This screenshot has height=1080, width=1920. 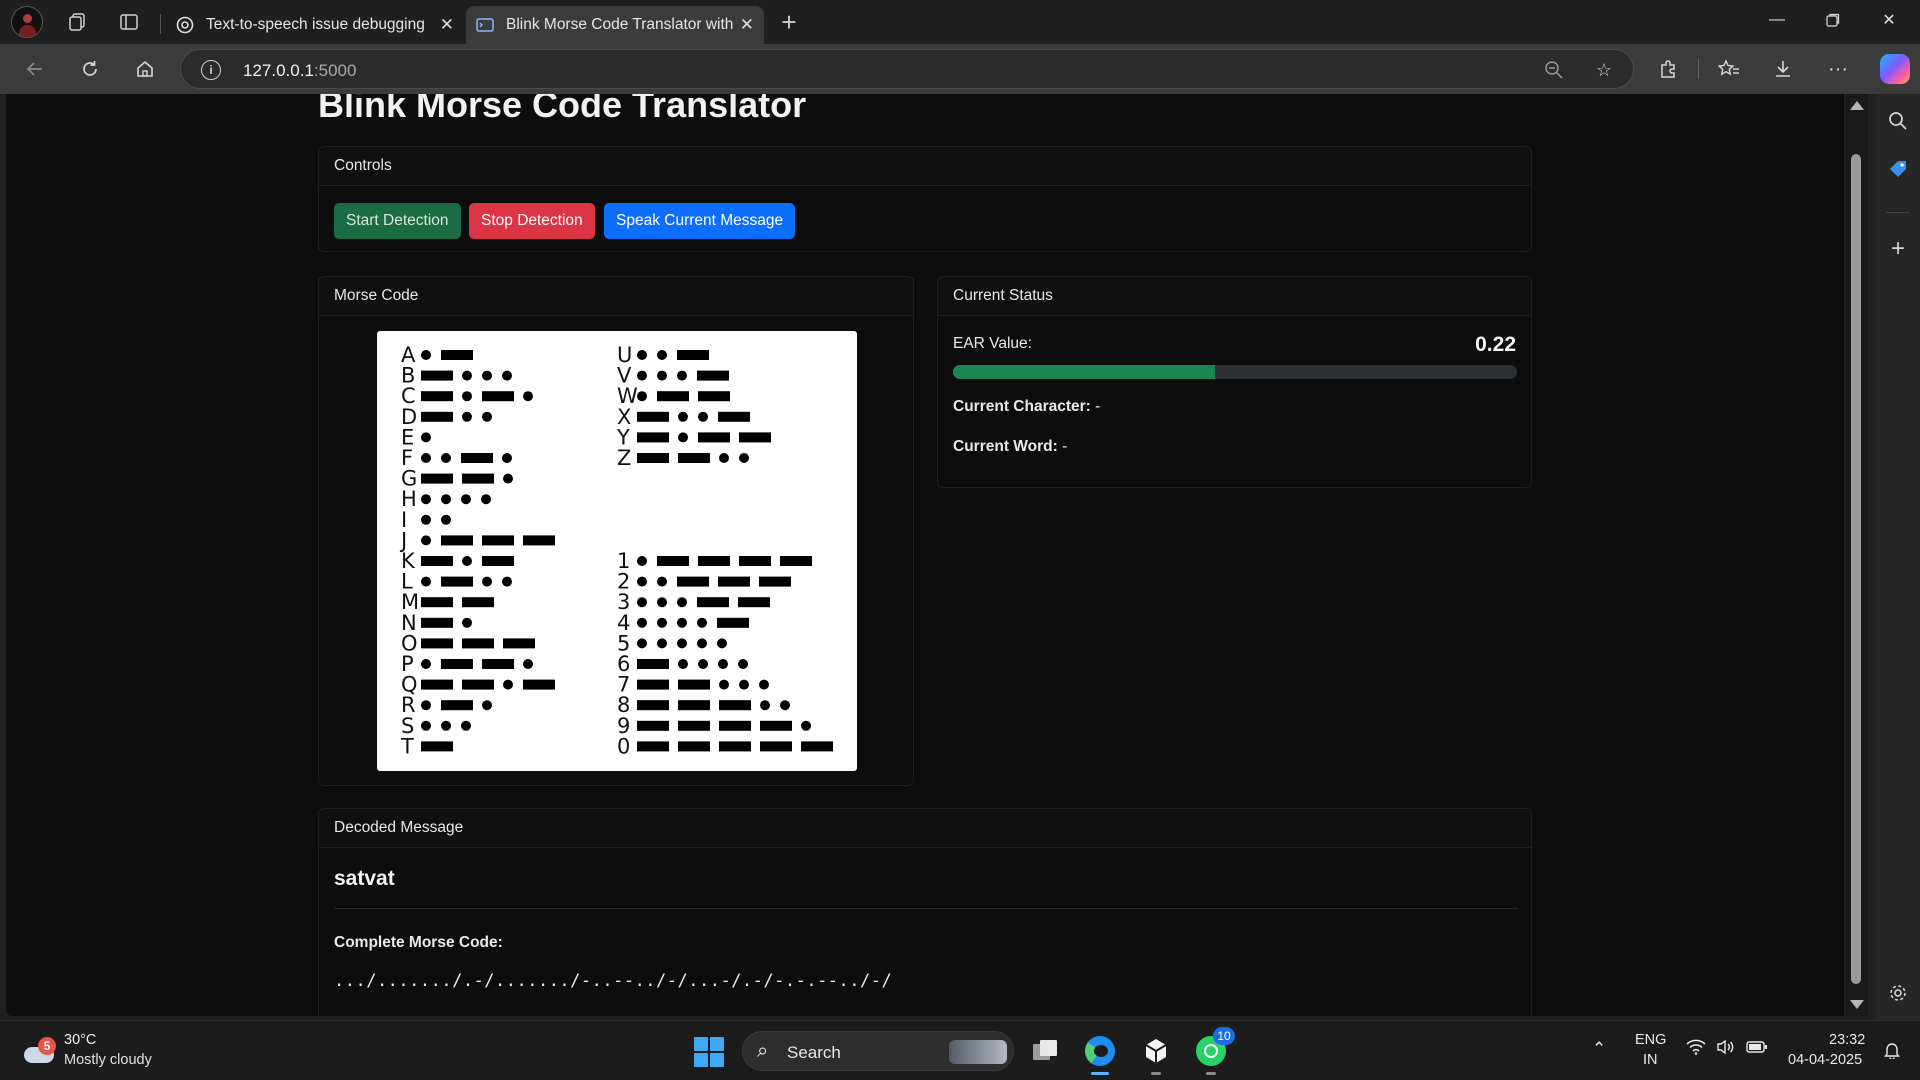 What do you see at coordinates (1898, 249) in the screenshot?
I see `add-sidebar-app-icon: +` at bounding box center [1898, 249].